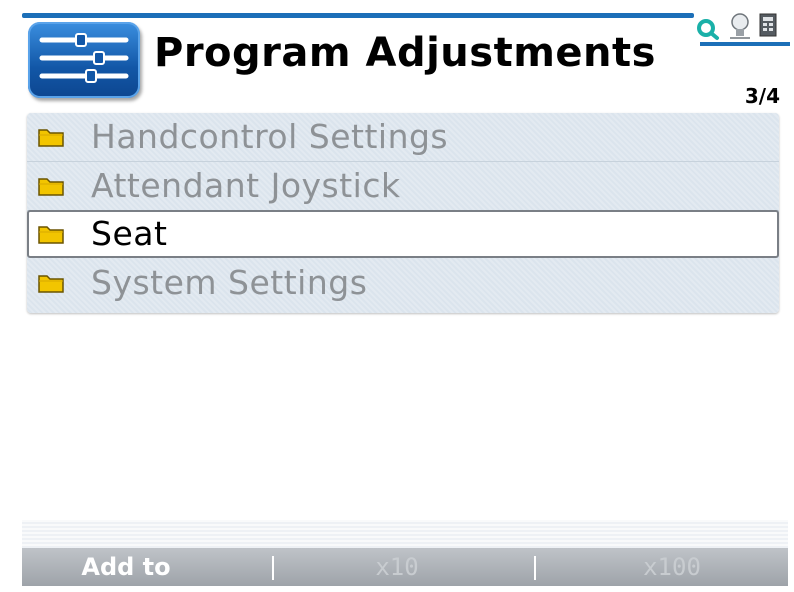  I want to click on softkey-bar: Add to x10 x100, so click(405, 567).